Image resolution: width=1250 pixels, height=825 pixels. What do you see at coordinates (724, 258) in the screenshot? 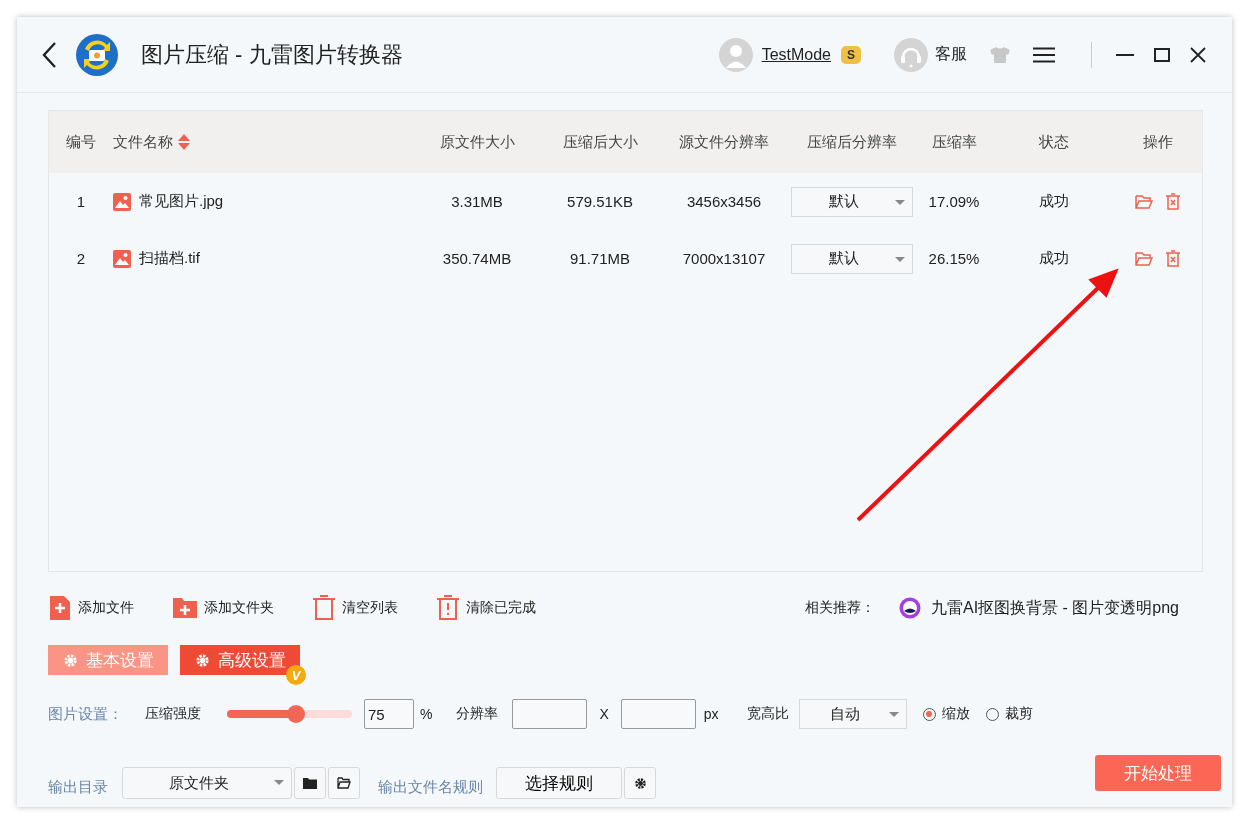
I see `table-cell: 7000x13107` at bounding box center [724, 258].